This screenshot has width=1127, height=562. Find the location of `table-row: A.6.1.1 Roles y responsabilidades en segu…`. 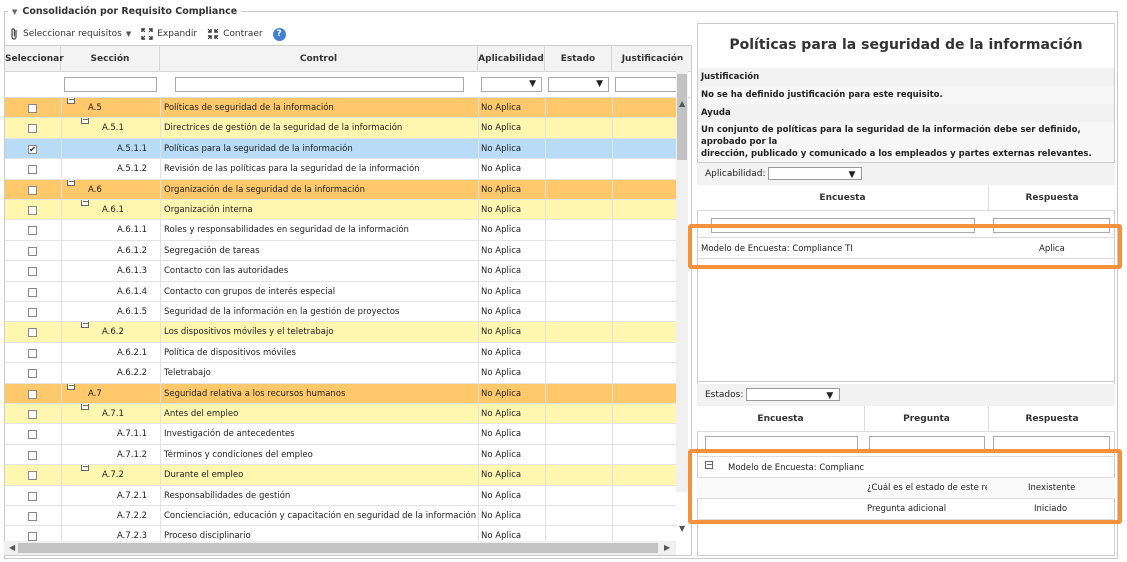

table-row: A.6.1.1 Roles y responsabilidades en segu… is located at coordinates (341, 230).